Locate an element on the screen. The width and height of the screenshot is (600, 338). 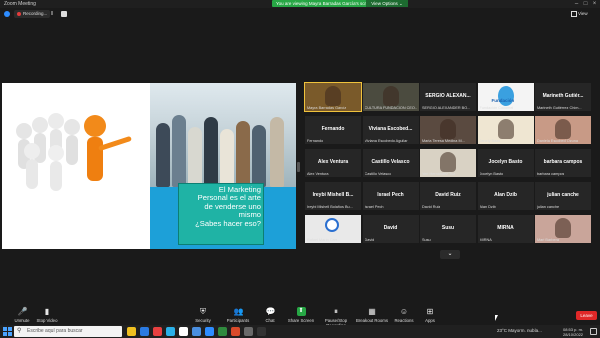
recording-dot-icon is located at coordinates (19, 14).